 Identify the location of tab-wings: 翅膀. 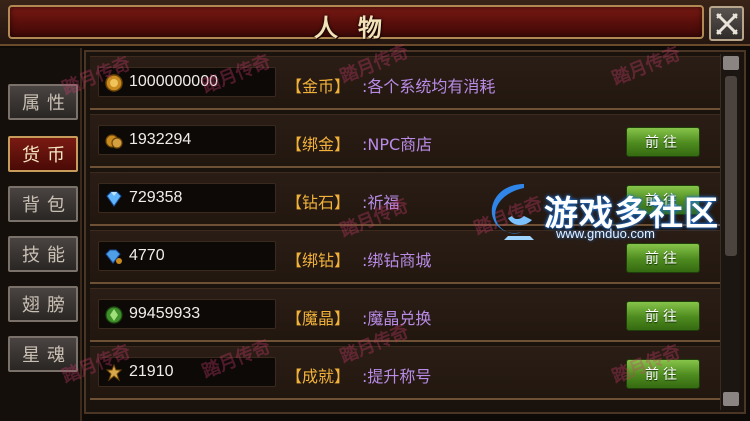
(43, 304).